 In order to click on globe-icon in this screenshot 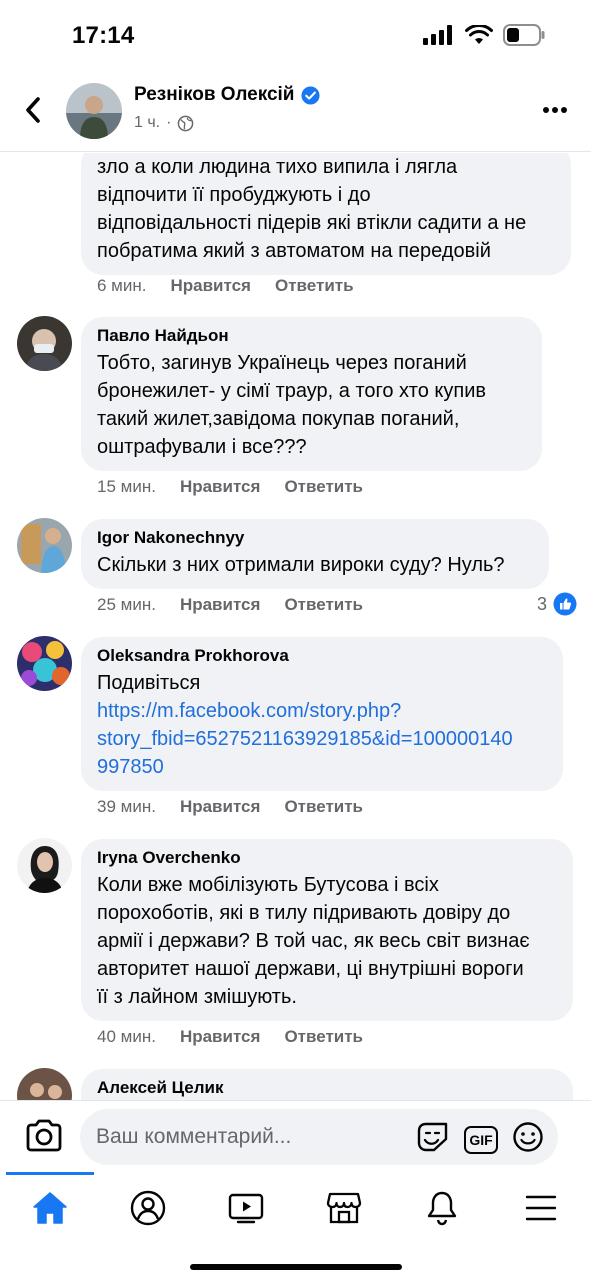, I will do `click(186, 123)`.